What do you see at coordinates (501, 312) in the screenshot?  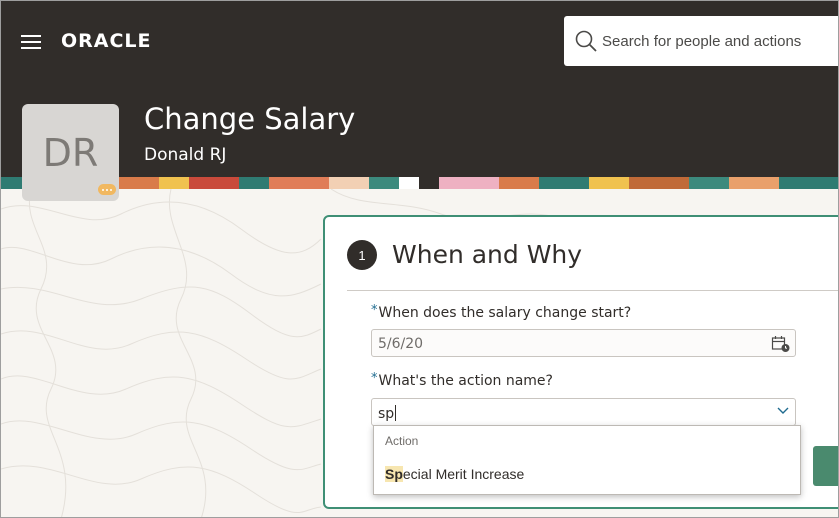 I see `start-date-label: *When does the salary change start?` at bounding box center [501, 312].